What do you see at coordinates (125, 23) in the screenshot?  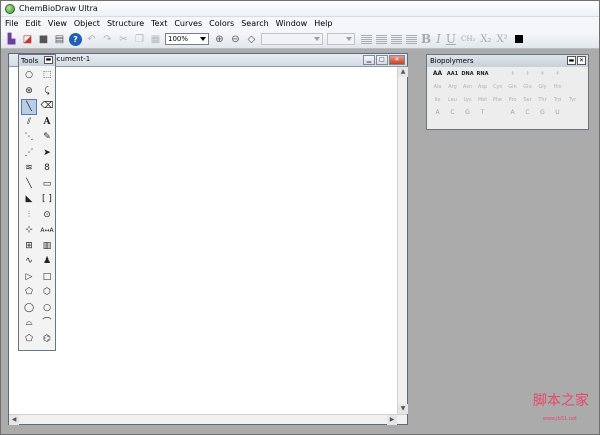 I see `menu-structure: Structure` at bounding box center [125, 23].